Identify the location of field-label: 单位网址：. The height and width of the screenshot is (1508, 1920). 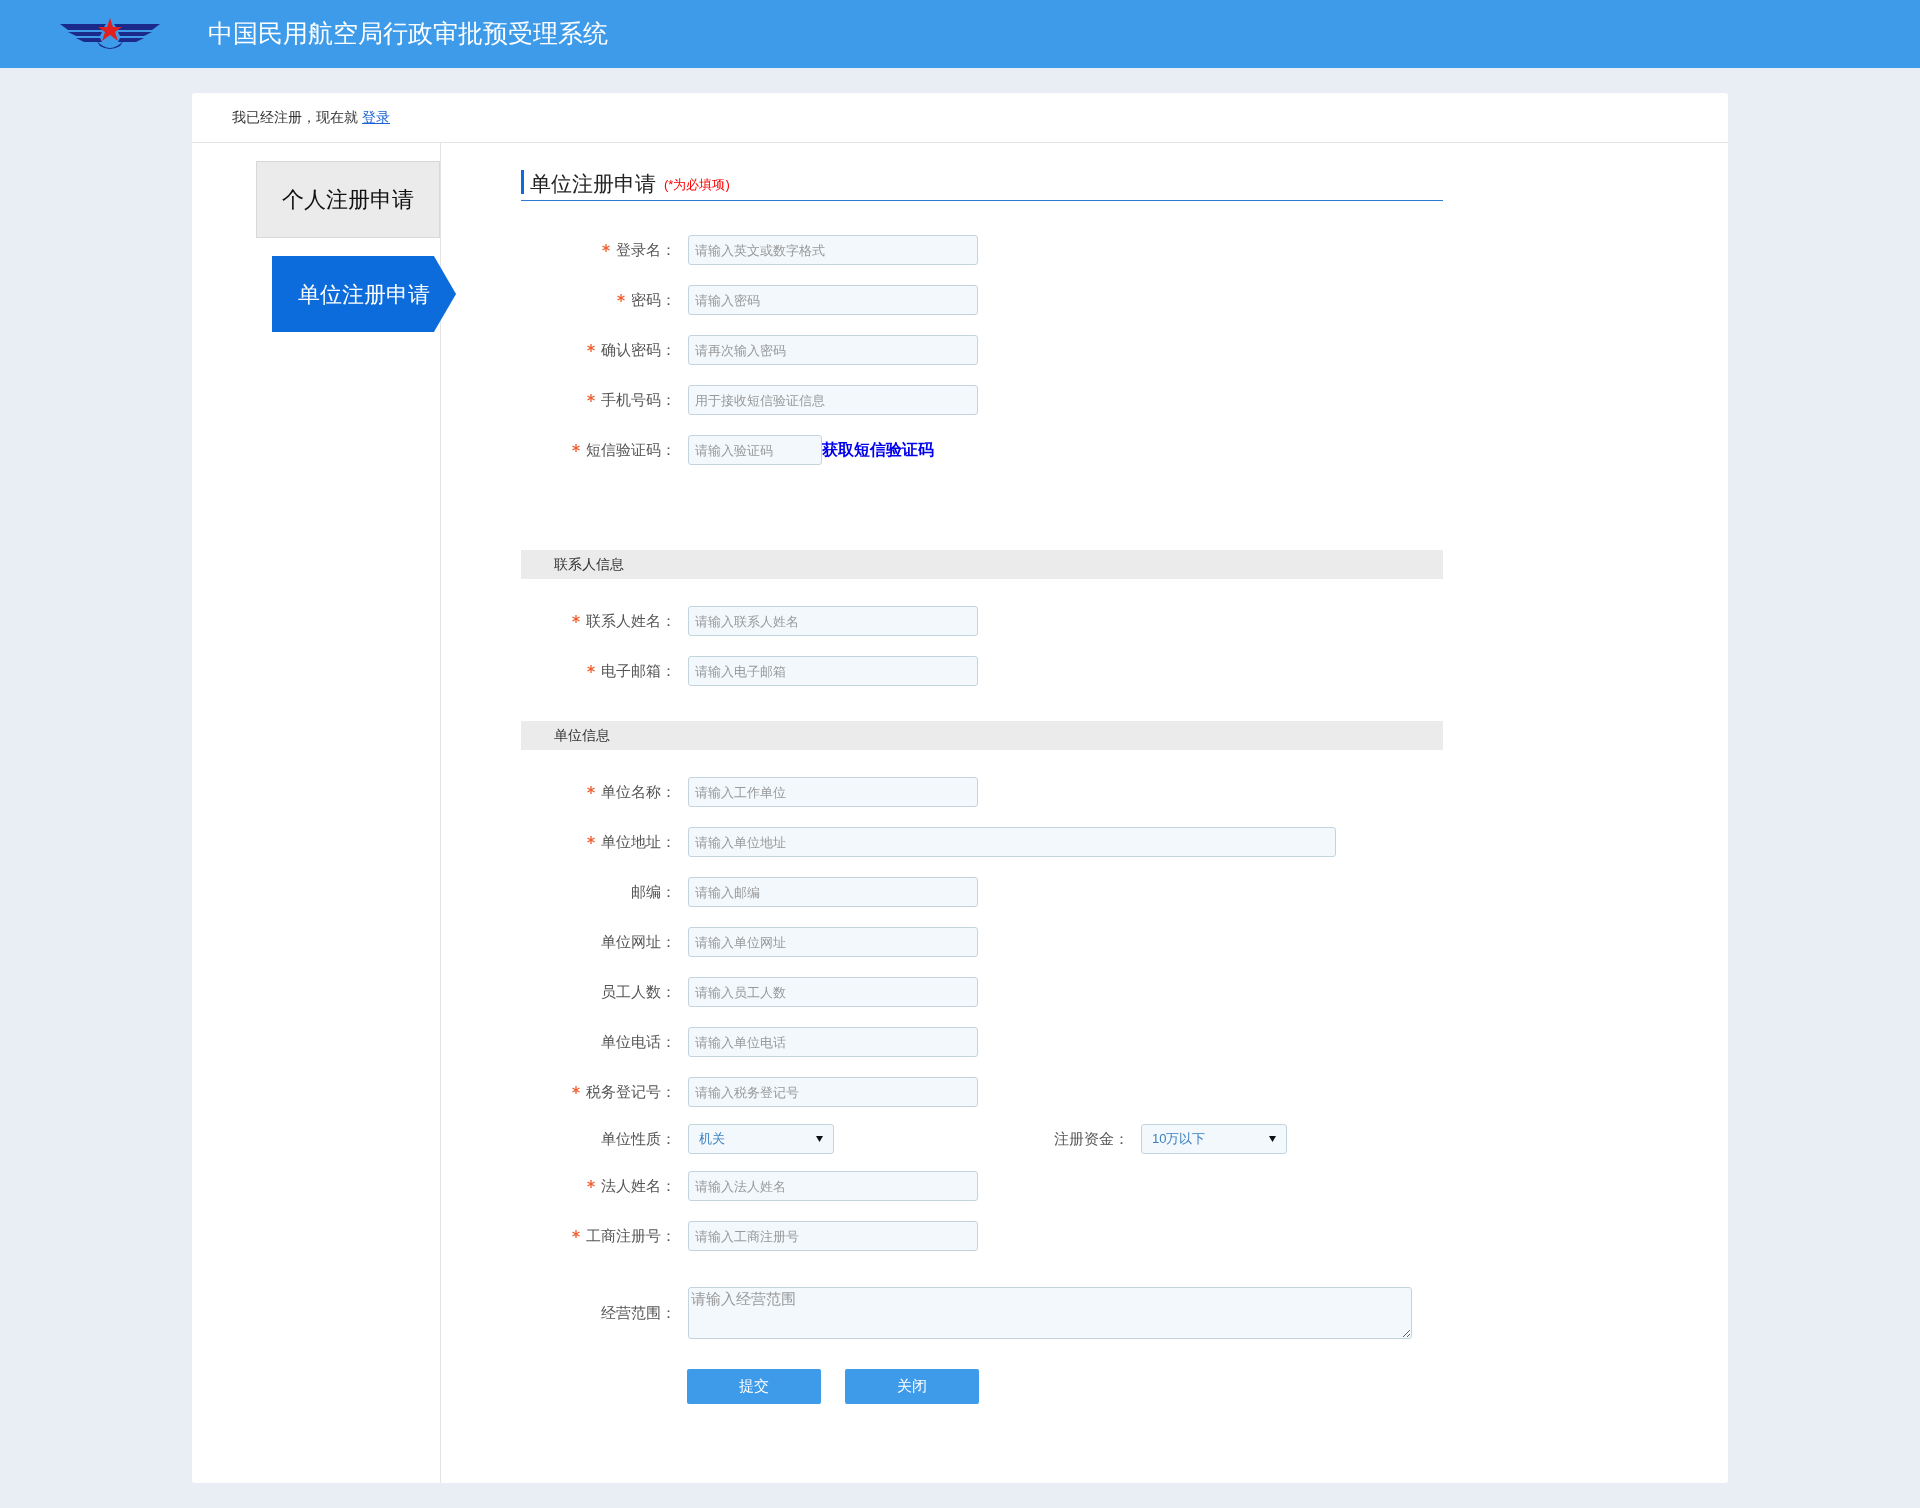
(638, 941).